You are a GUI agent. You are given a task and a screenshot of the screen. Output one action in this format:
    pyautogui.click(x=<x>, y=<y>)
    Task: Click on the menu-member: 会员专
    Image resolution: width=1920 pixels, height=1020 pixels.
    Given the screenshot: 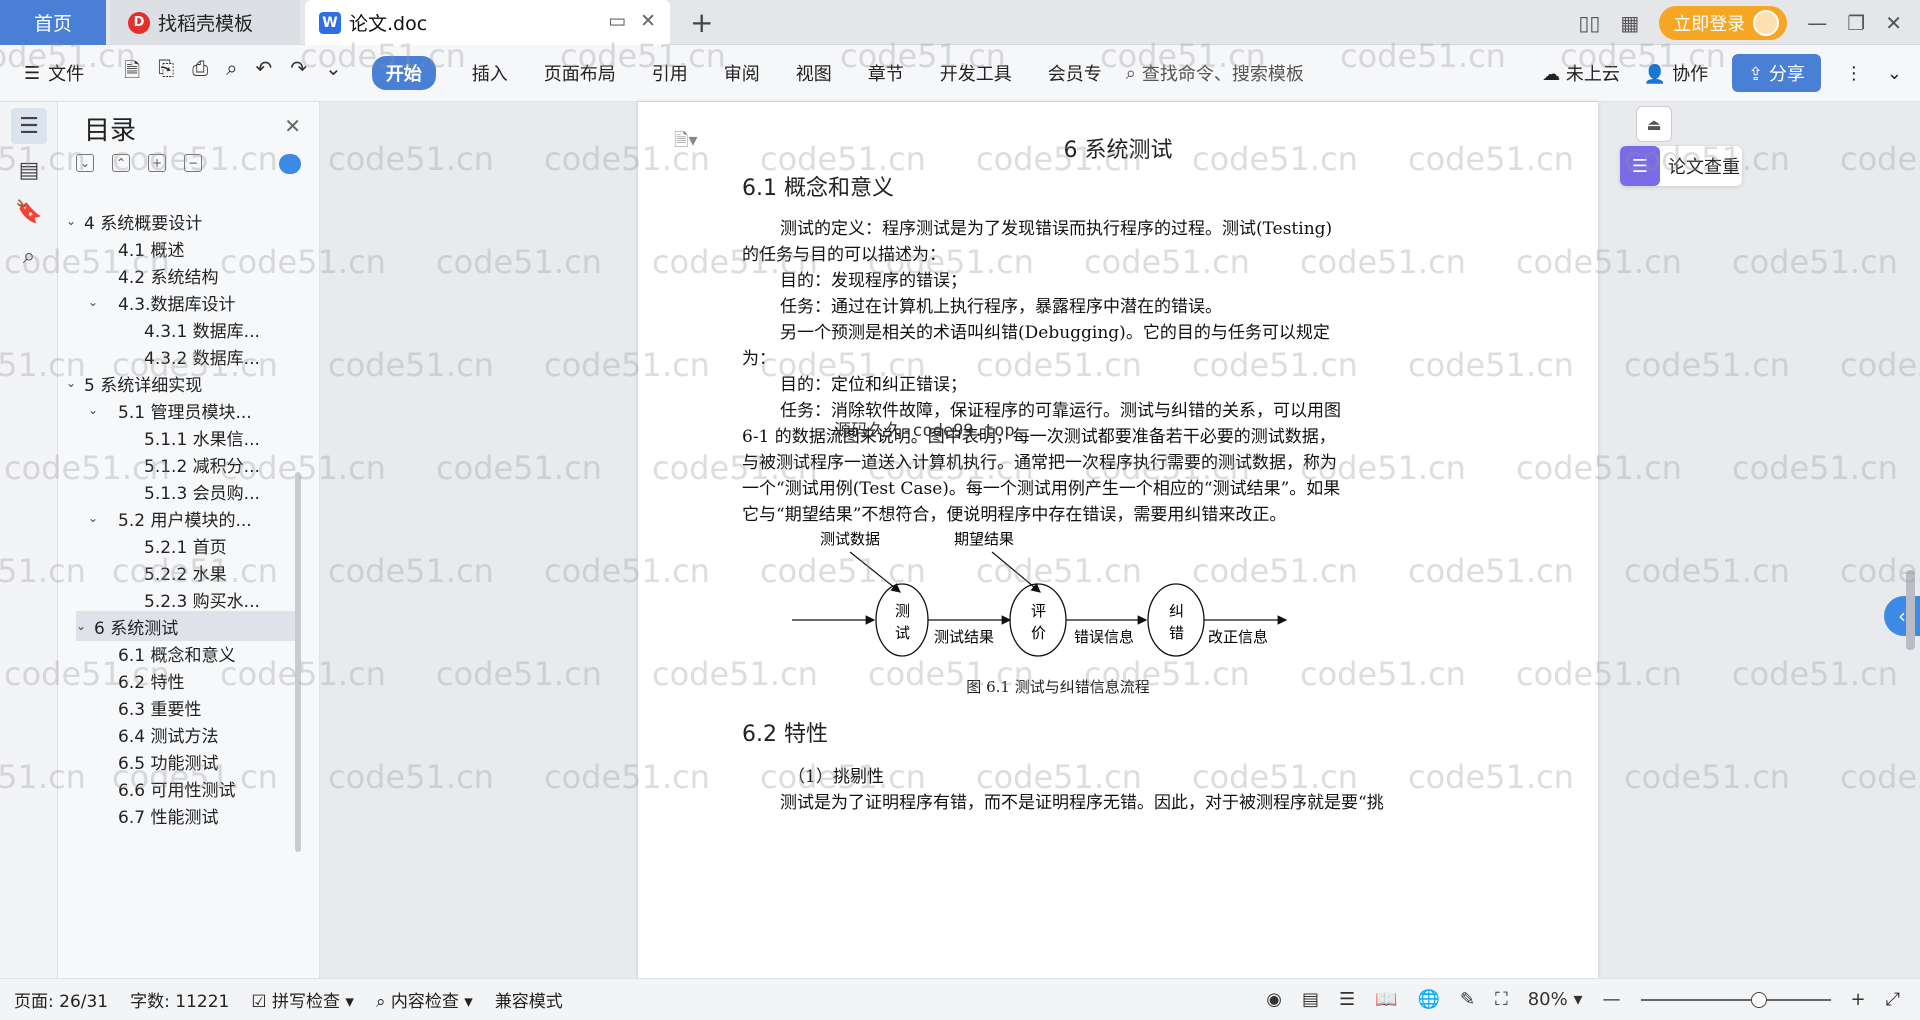 What is the action you would take?
    pyautogui.click(x=1075, y=73)
    